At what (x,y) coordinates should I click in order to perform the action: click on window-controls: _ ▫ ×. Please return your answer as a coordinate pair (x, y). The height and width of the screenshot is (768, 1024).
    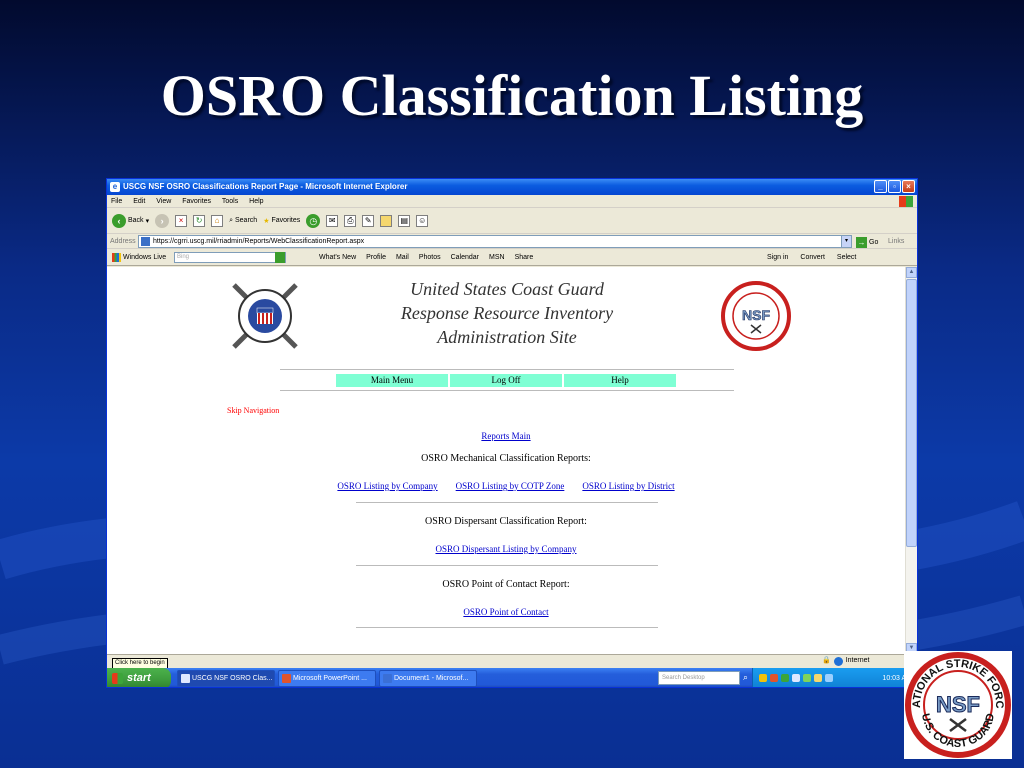
    Looking at the image, I should click on (894, 186).